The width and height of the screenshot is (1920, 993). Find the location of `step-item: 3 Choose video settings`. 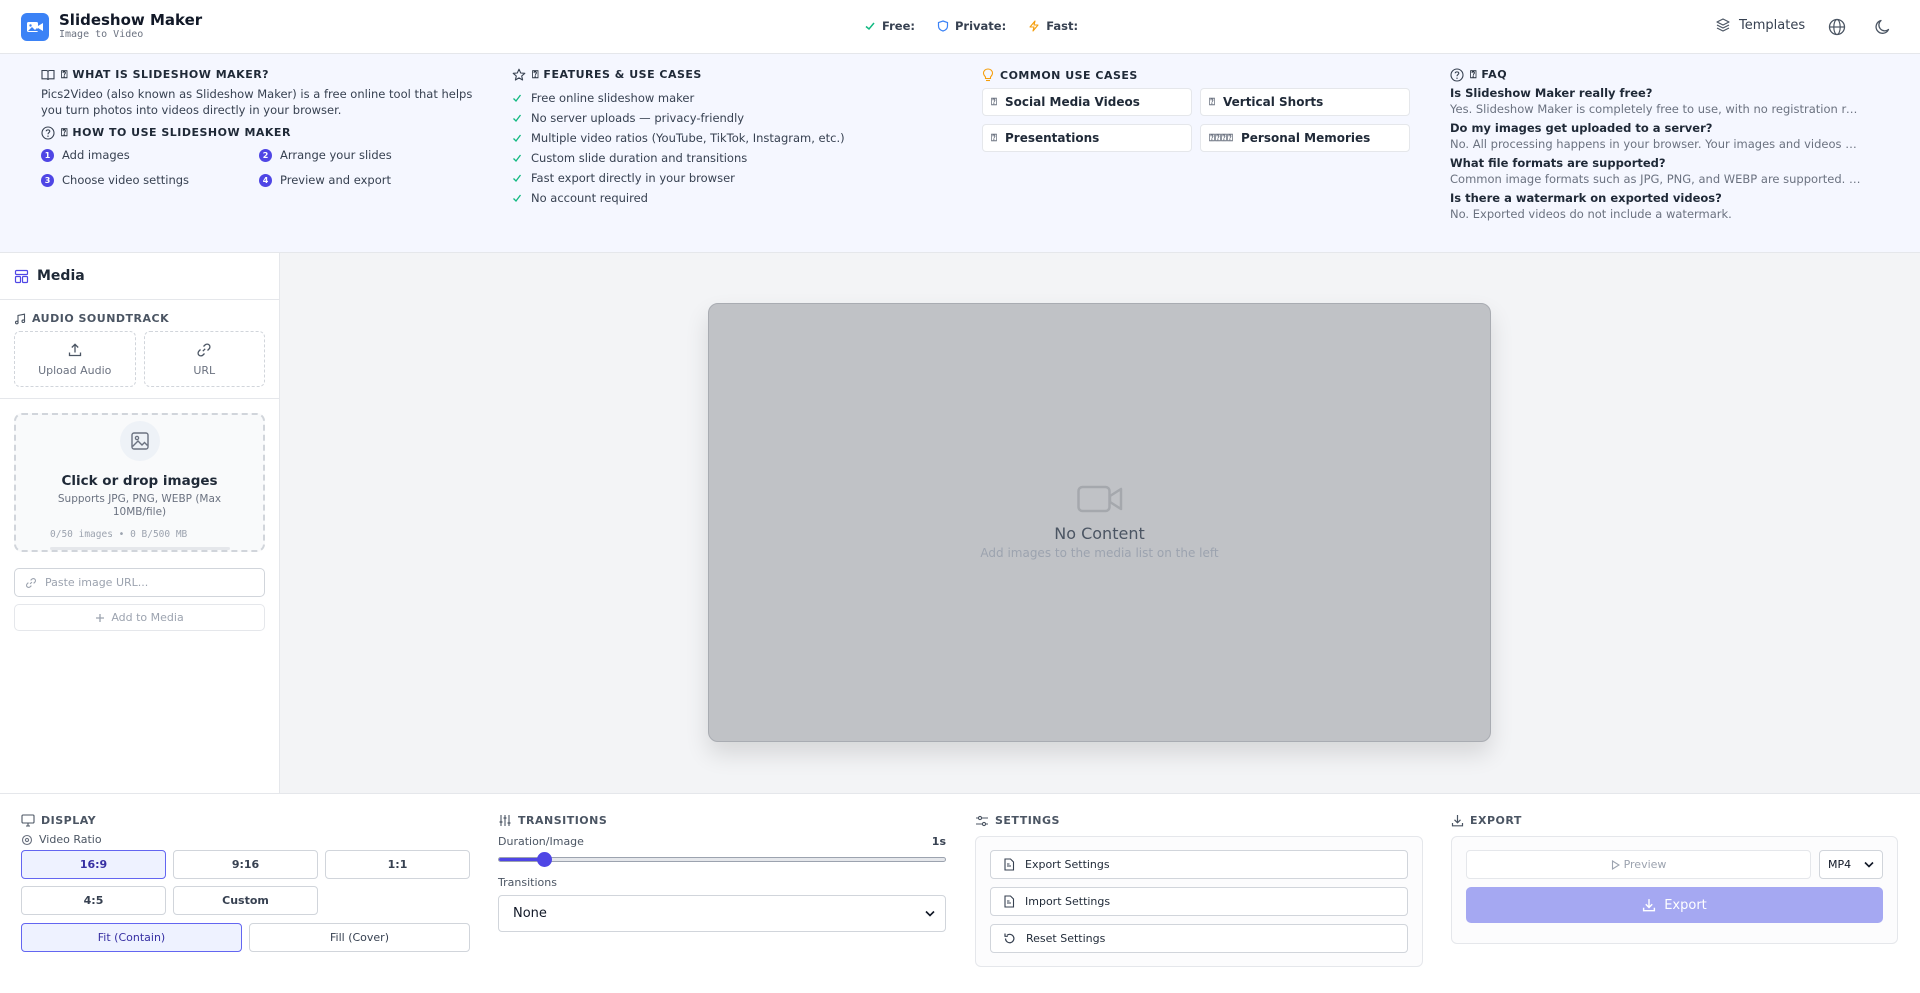

step-item: 3 Choose video settings is located at coordinates (150, 180).